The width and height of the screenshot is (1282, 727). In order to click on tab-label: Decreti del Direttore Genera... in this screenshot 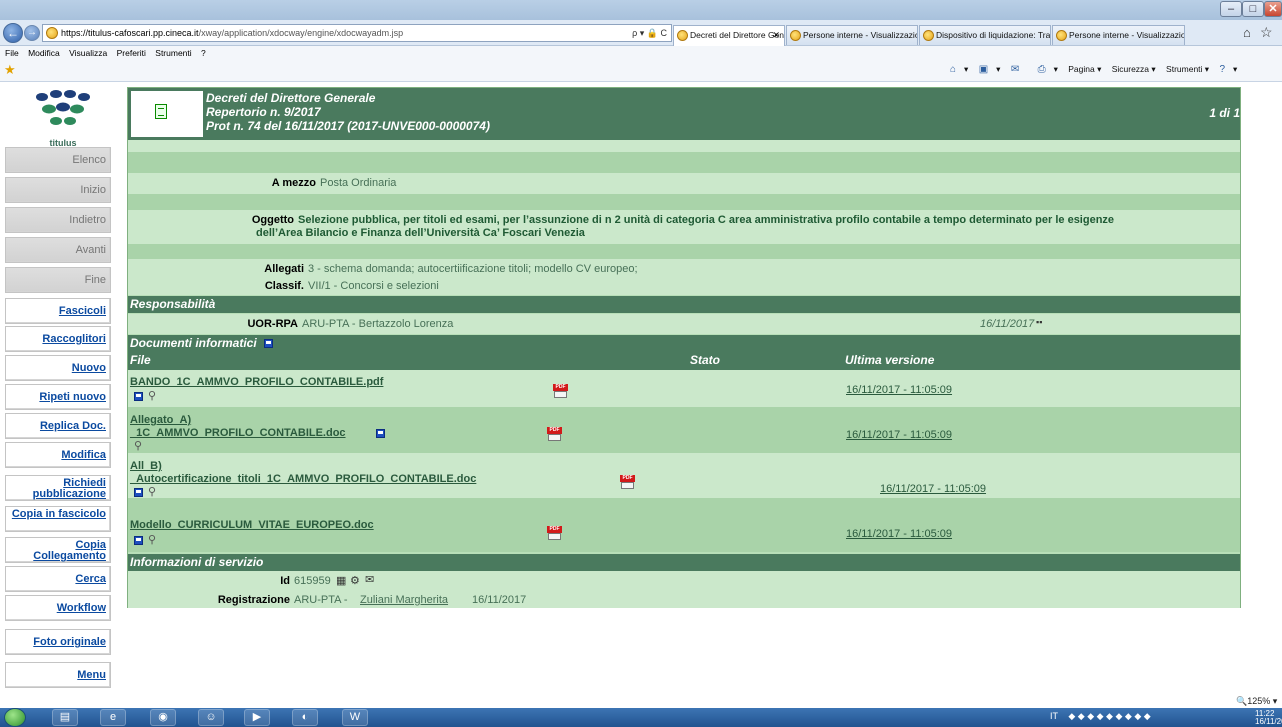, I will do `click(737, 35)`.